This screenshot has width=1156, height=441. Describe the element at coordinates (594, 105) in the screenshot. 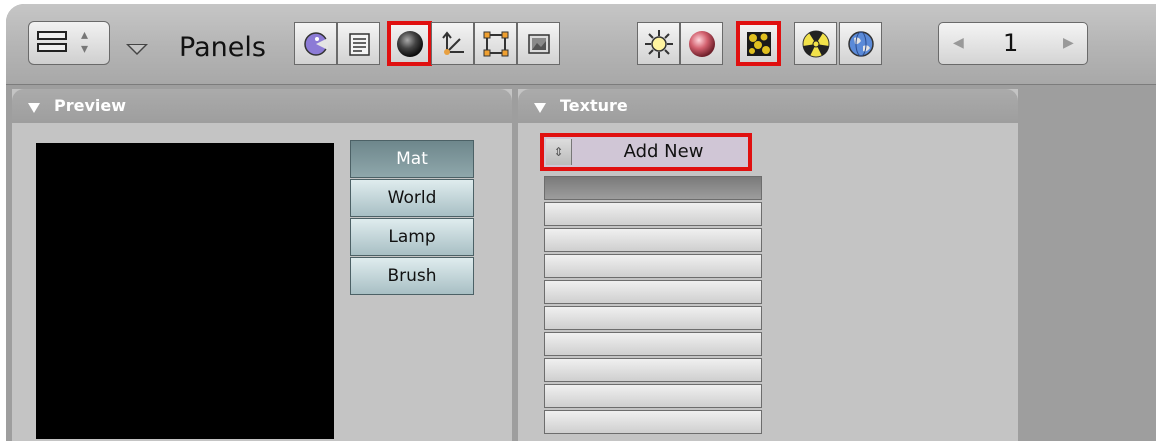

I see `texture-panel-title: Texture` at that location.